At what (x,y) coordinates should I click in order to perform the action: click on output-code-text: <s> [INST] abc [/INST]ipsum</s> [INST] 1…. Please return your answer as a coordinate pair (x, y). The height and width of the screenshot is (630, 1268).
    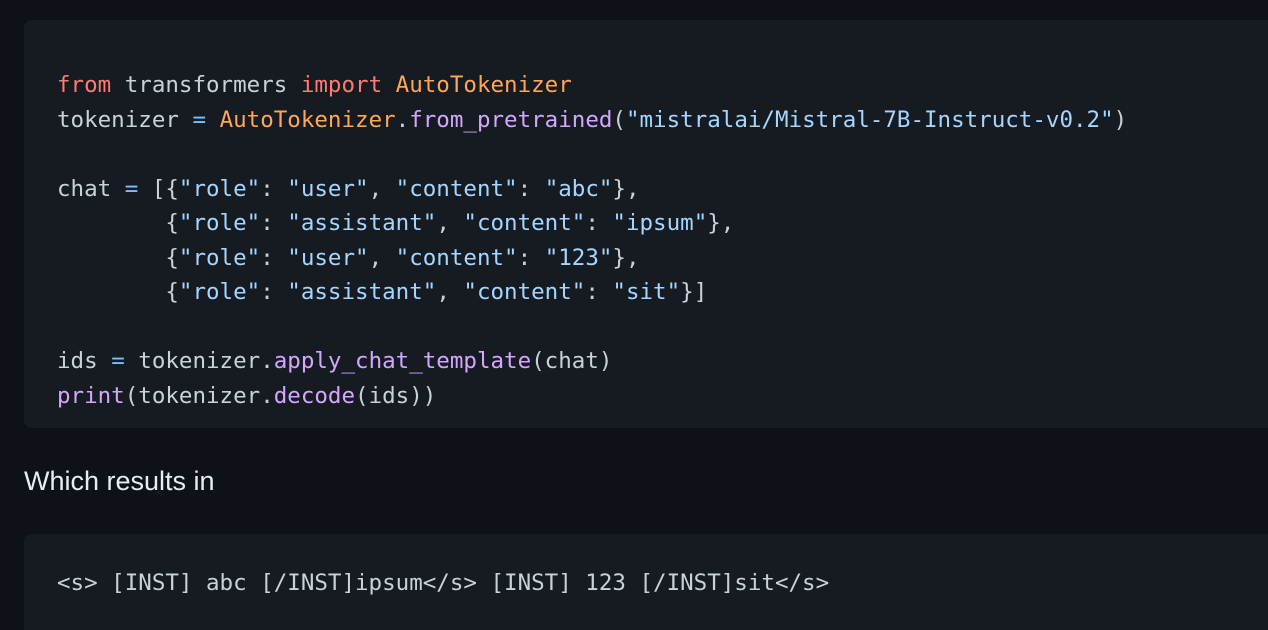
    Looking at the image, I should click on (443, 583).